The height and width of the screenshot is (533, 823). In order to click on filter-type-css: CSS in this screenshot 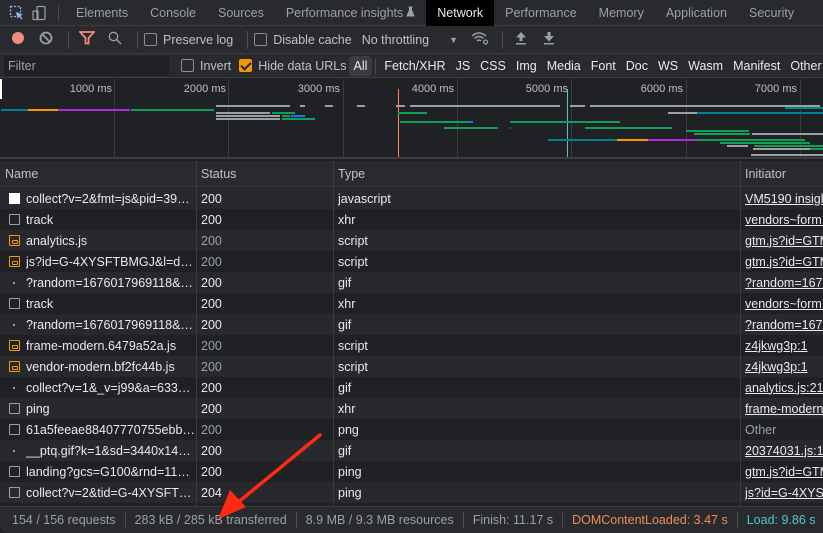, I will do `click(493, 66)`.